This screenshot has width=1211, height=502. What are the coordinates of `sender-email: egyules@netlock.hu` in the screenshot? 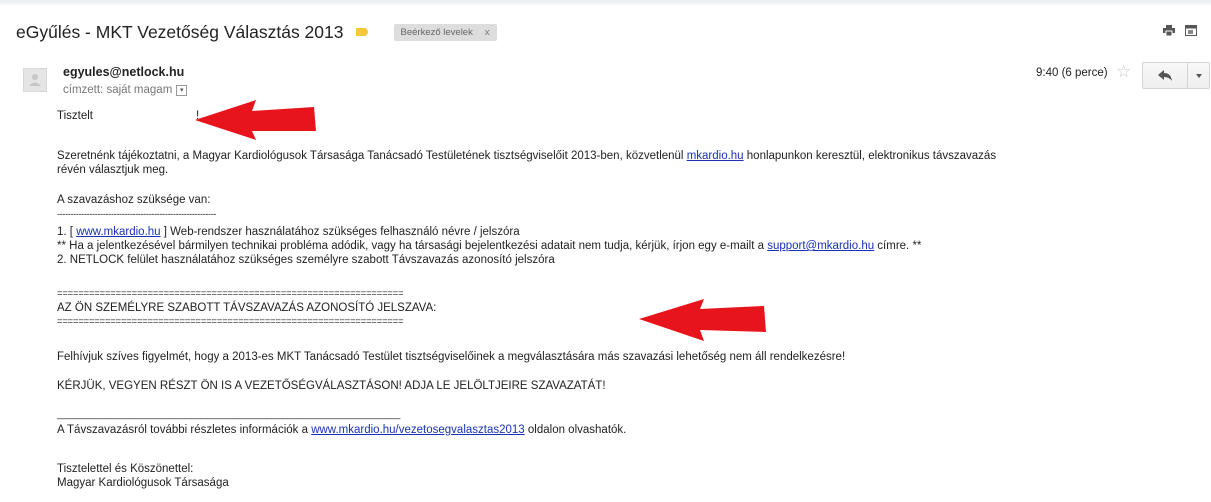 It's located at (123, 72).